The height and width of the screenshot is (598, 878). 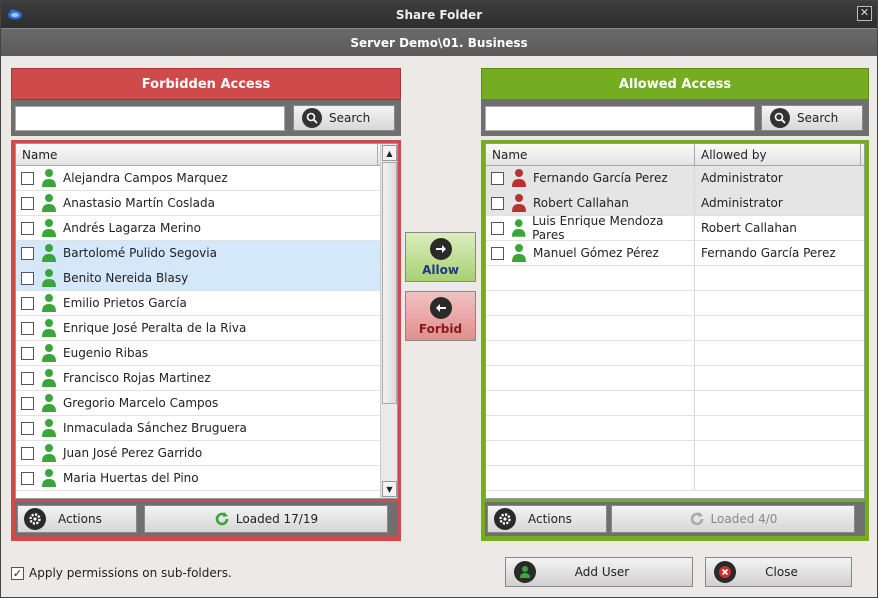 I want to click on apply-subfolders-label: Apply permissions on sub-folders., so click(x=130, y=573).